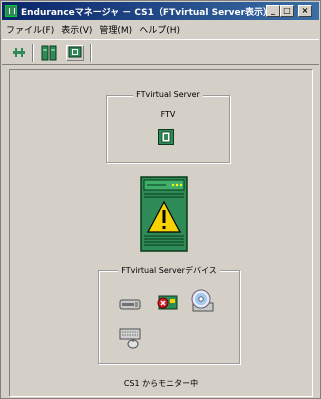  I want to click on ftv-node-icon, so click(166, 137).